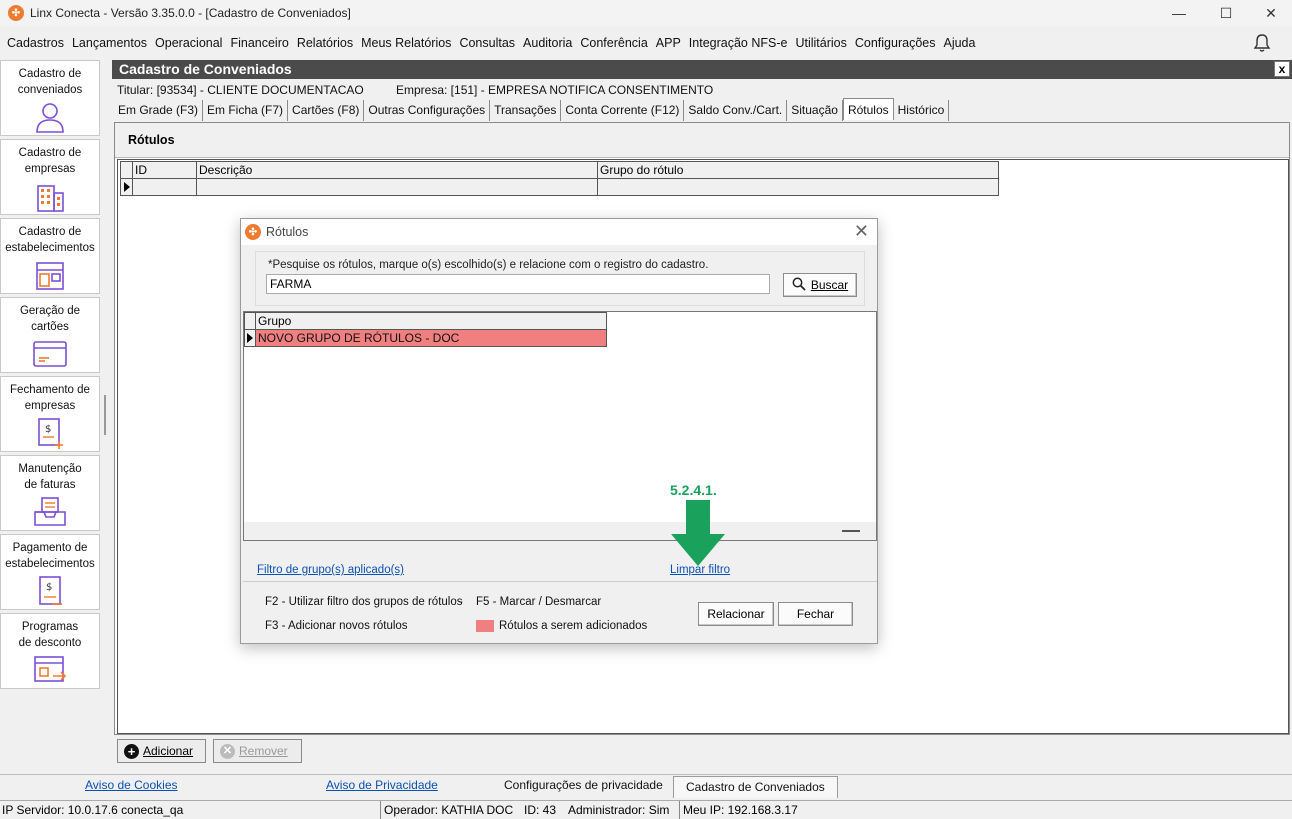  What do you see at coordinates (50, 98) in the screenshot?
I see `sidebar-item-cadastro-conveniados: Cadastro de conveniados` at bounding box center [50, 98].